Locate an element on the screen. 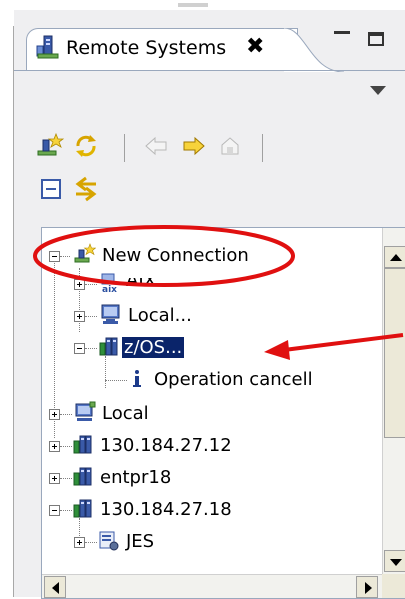 This screenshot has height=599, width=405. view-header: Remote Systems ✖ is located at coordinates (209, 41).